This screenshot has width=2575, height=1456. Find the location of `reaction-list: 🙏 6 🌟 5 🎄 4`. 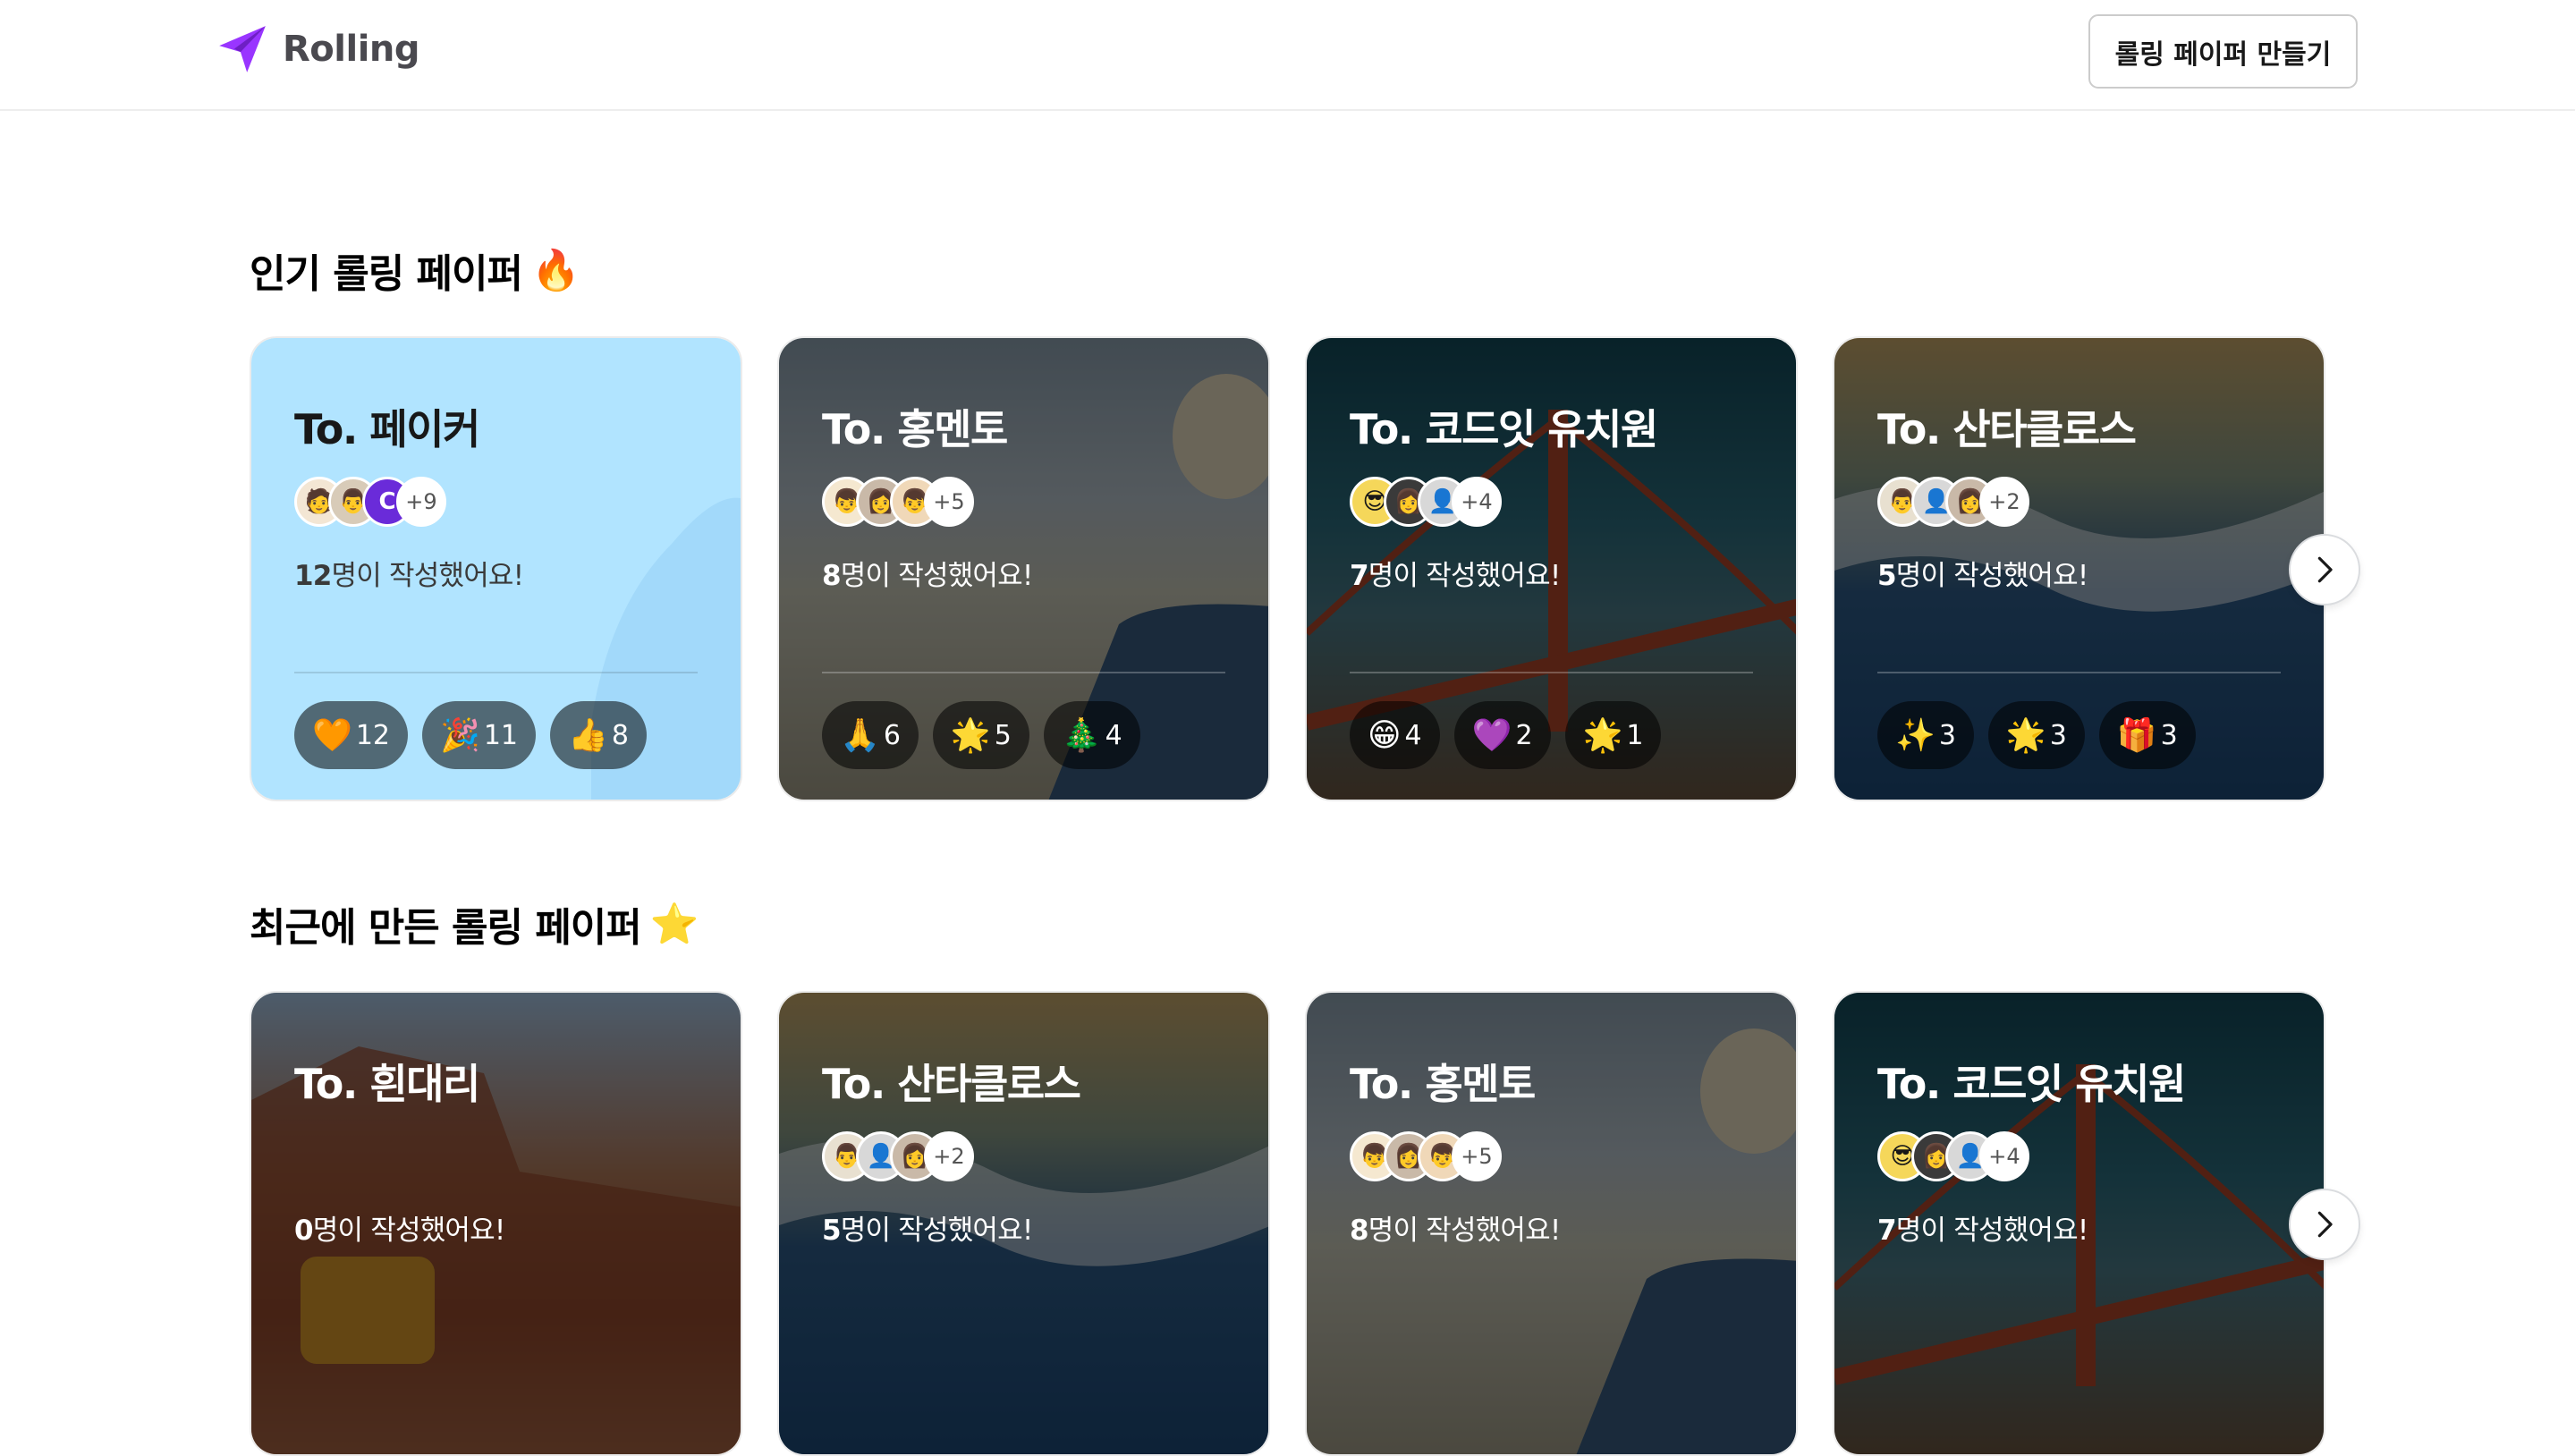

reaction-list: 🙏 6 🌟 5 🎄 4 is located at coordinates (981, 735).